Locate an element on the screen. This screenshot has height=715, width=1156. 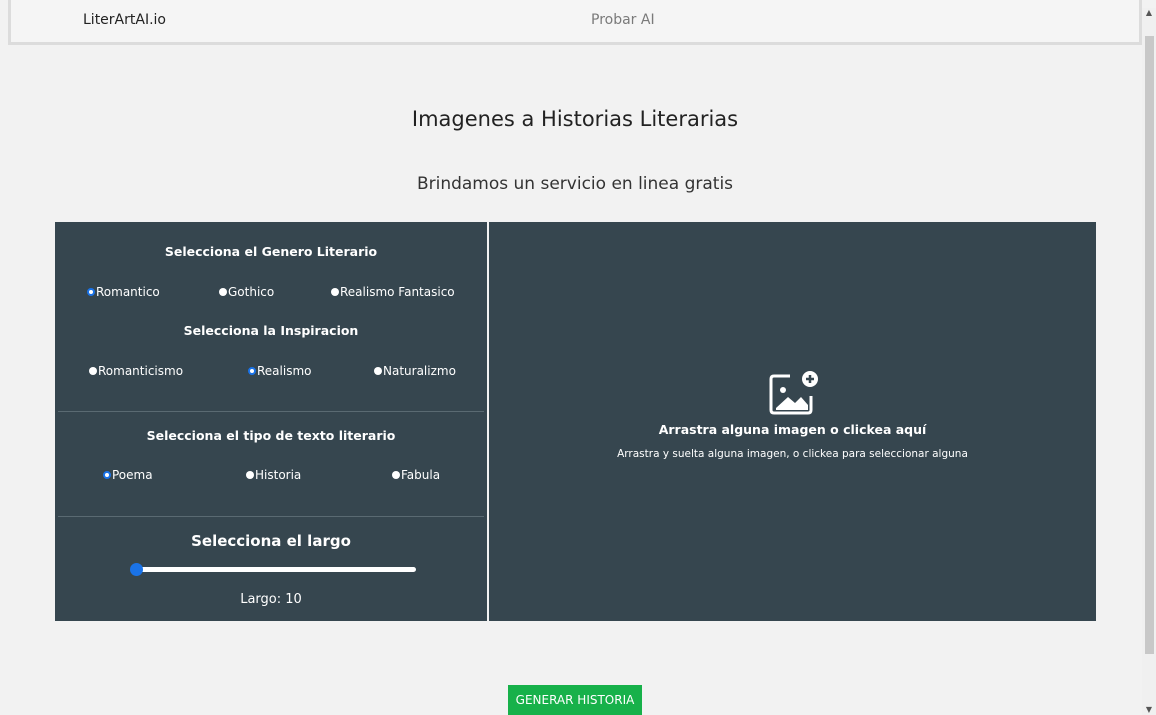
largo-slider-thumb is located at coordinates (136, 569).